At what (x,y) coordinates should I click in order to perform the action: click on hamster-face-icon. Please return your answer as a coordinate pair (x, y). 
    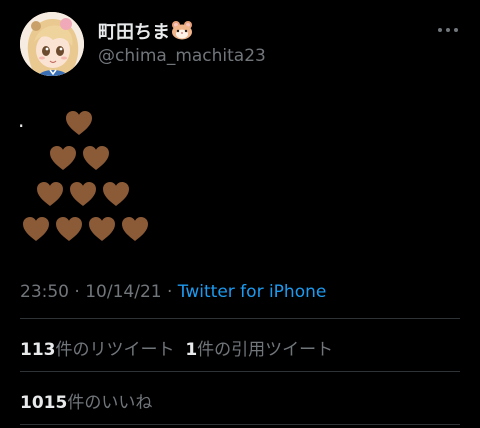
    Looking at the image, I should click on (182, 30).